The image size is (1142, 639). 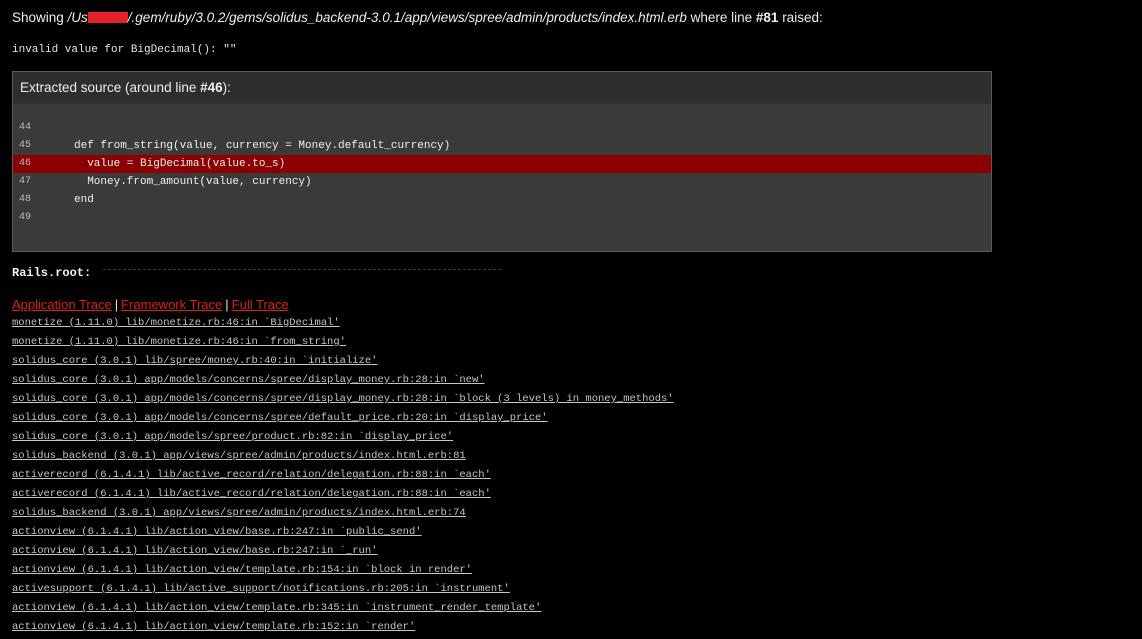 What do you see at coordinates (62, 304) in the screenshot?
I see `tab-application-trace: Application Trace` at bounding box center [62, 304].